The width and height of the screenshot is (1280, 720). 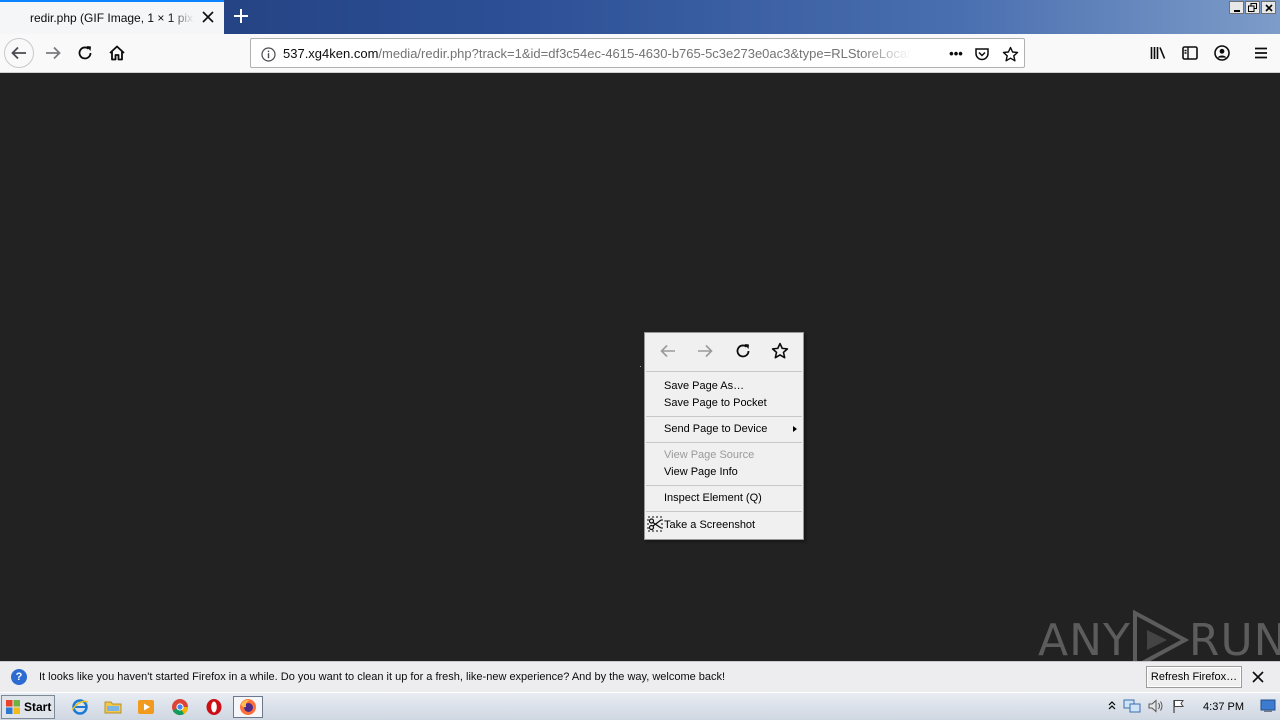 I want to click on home-button, so click(x=117, y=53).